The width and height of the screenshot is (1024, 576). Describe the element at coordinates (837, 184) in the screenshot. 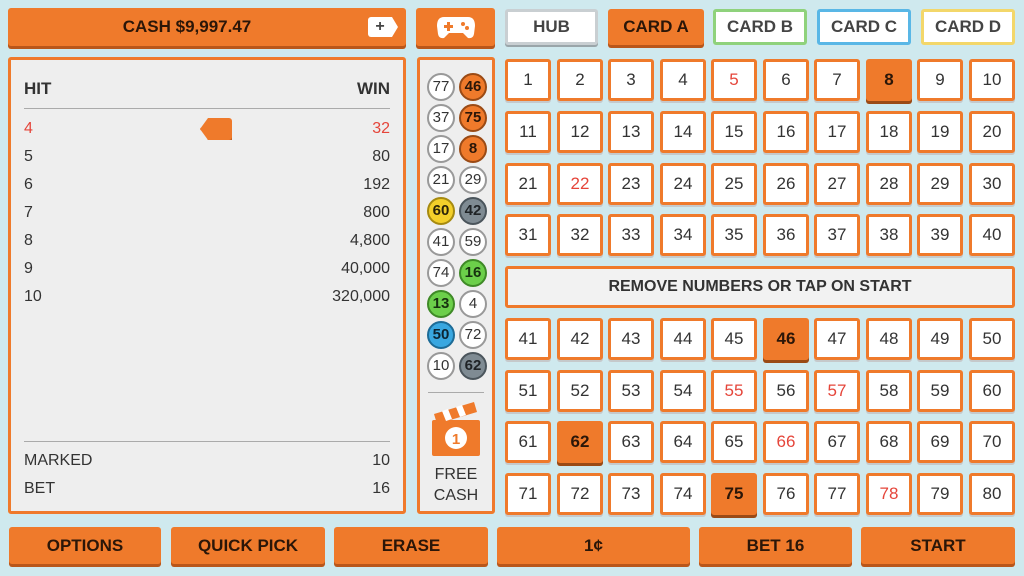

I see `board-cell-27: 27` at that location.